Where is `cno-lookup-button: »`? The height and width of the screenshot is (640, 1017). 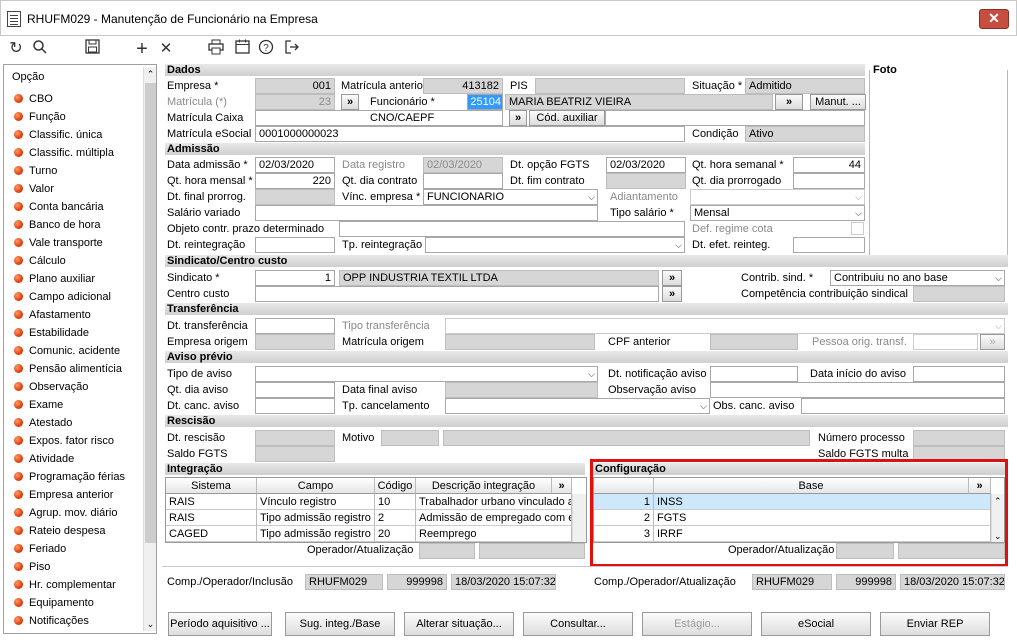
cno-lookup-button: » is located at coordinates (518, 118).